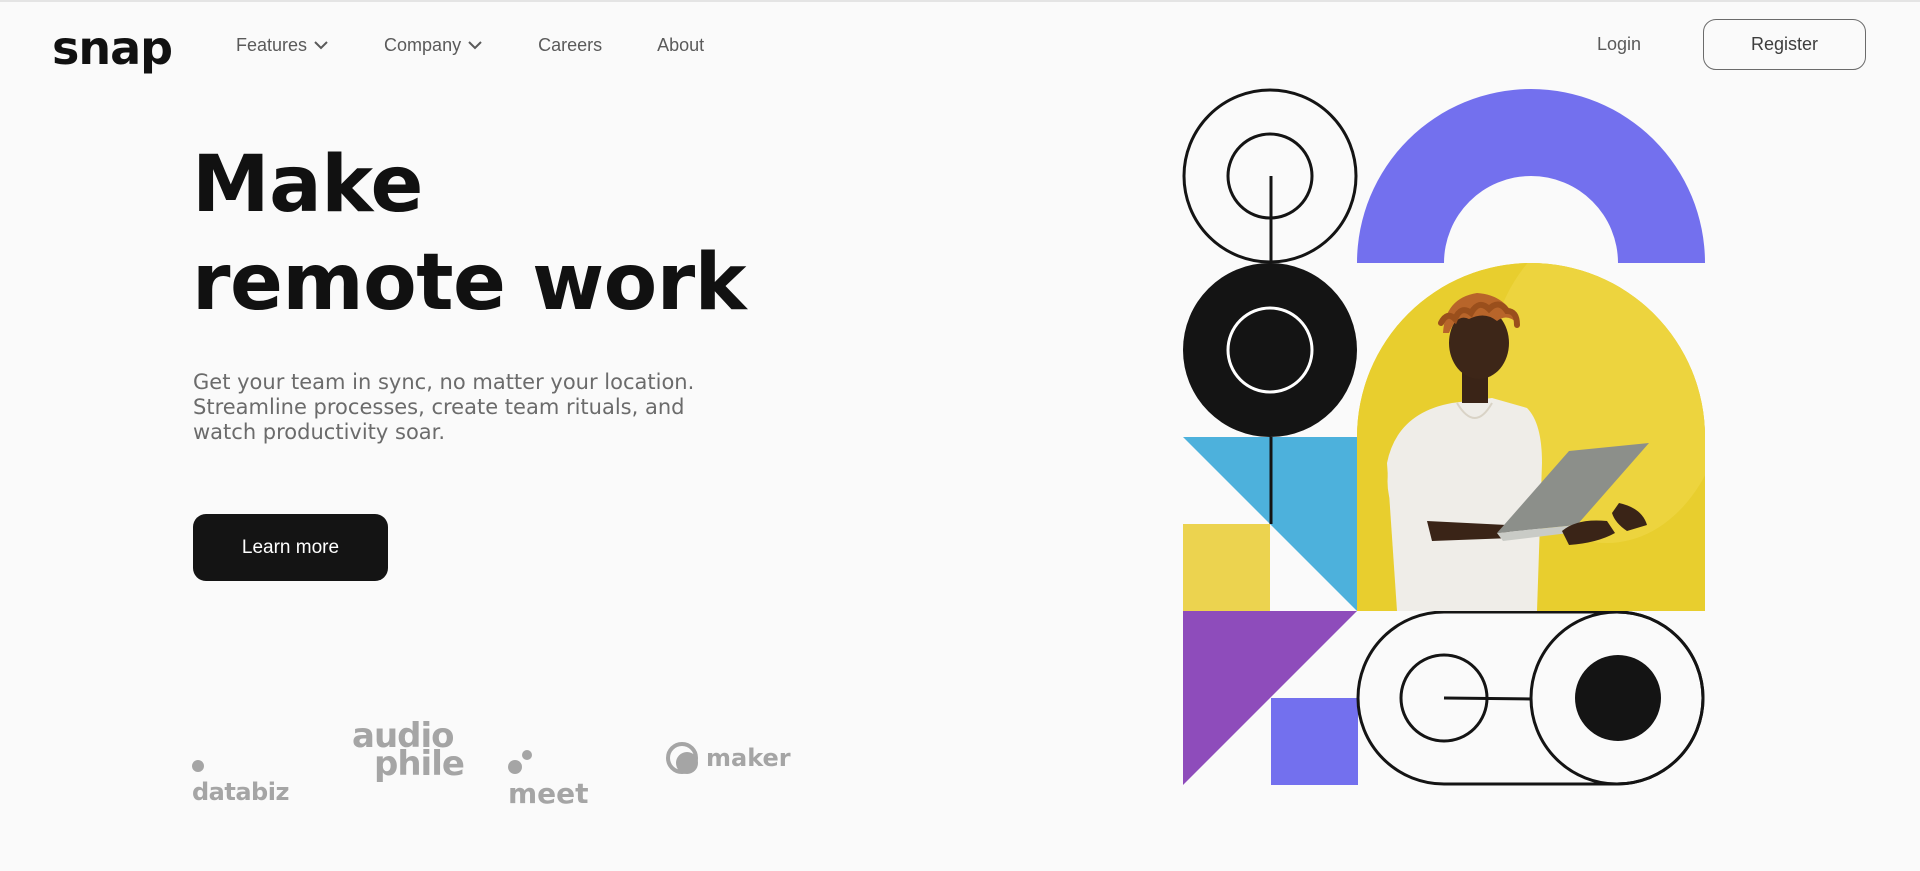 Image resolution: width=1920 pixels, height=871 pixels. I want to click on nav-item-careers: Careers, so click(570, 45).